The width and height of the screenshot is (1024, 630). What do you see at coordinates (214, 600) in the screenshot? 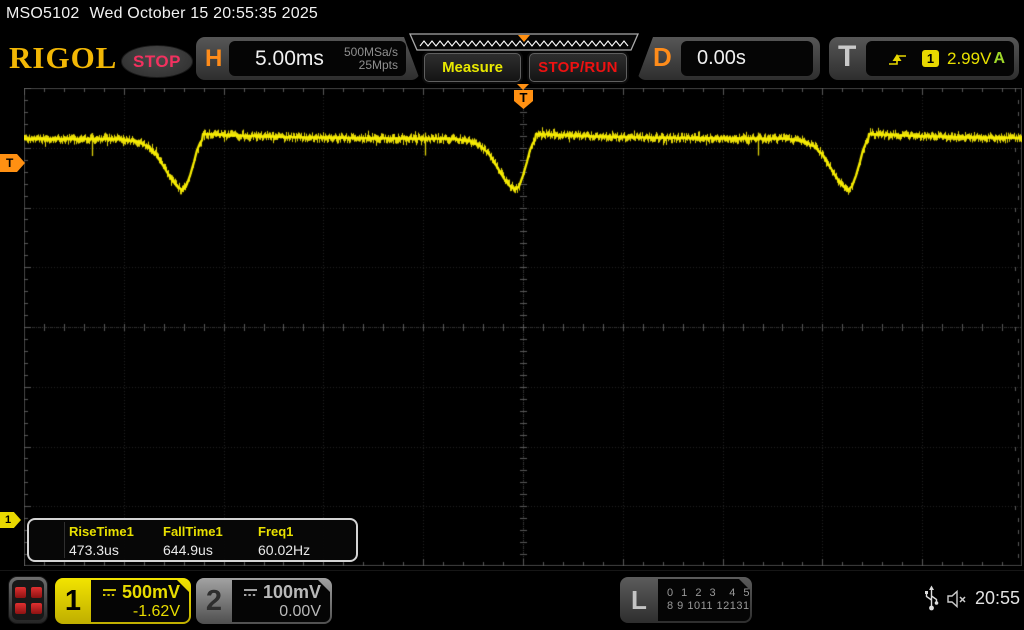
I see `channel2-number: 2` at bounding box center [214, 600].